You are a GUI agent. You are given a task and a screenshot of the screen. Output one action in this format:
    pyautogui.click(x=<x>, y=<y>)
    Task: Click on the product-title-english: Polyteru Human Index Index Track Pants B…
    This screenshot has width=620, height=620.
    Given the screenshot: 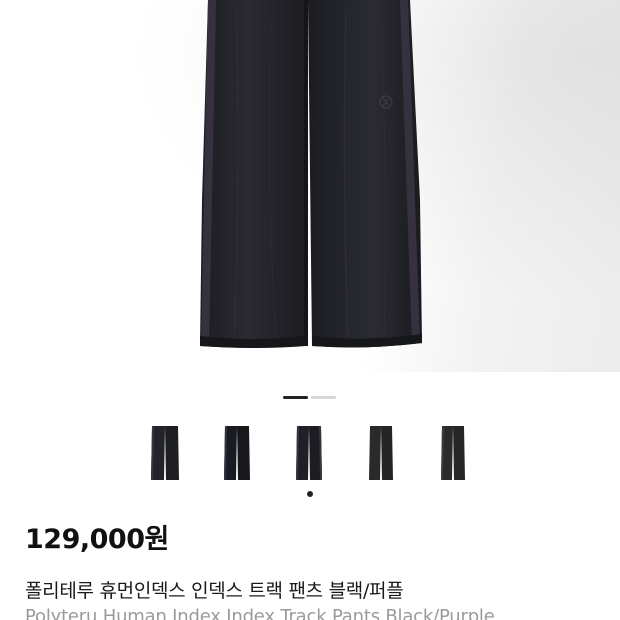 What is the action you would take?
    pyautogui.click(x=260, y=613)
    